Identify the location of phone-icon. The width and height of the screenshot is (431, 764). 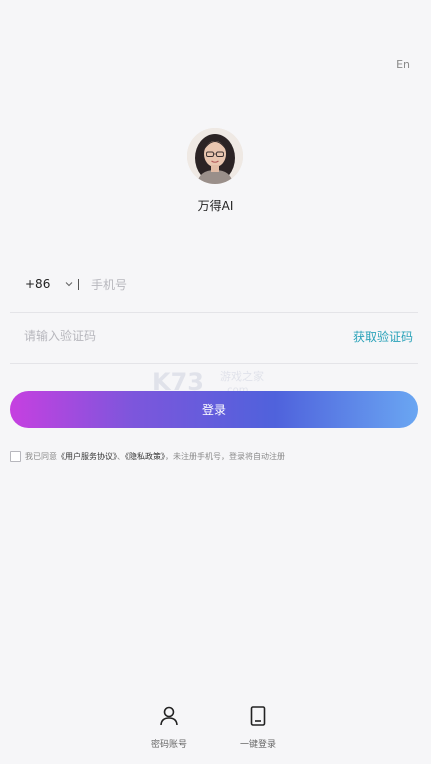
(258, 716).